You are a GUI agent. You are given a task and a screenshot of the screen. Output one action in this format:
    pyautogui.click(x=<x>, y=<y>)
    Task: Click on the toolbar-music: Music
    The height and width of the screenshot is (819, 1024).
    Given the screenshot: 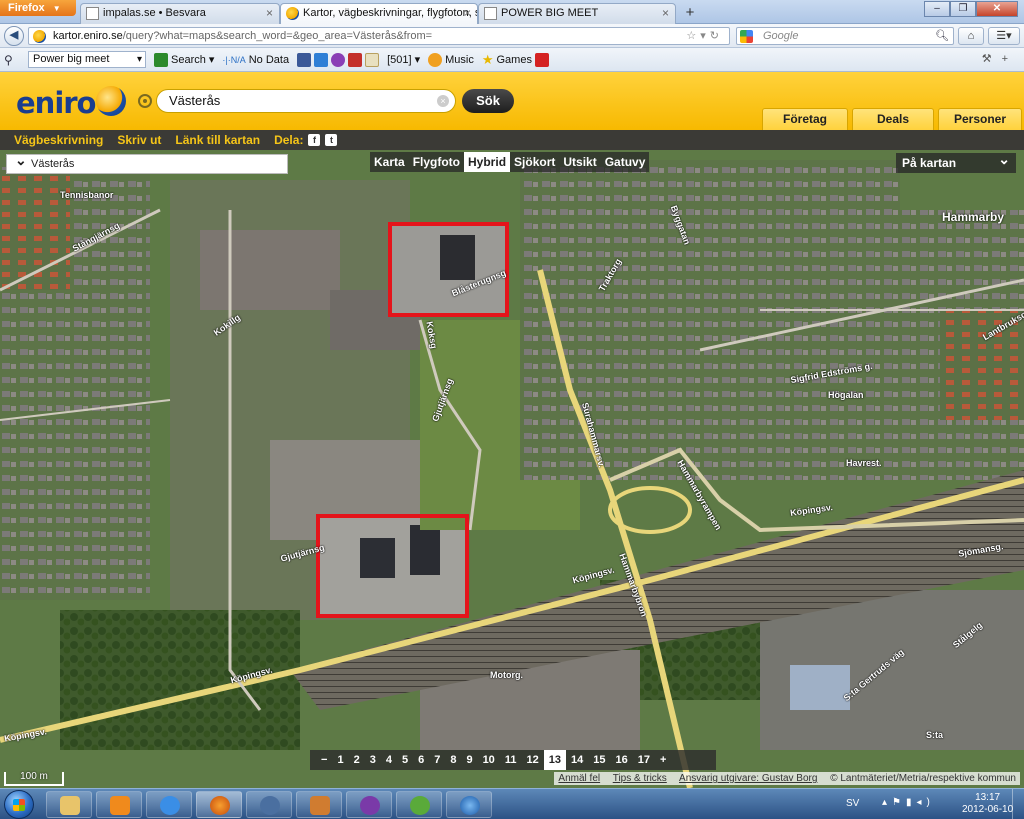 What is the action you would take?
    pyautogui.click(x=451, y=59)
    